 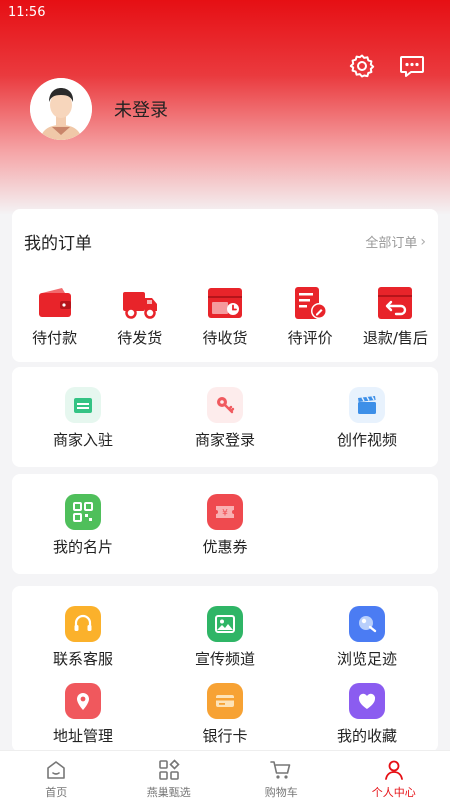 I want to click on bankcard-icon, so click(x=225, y=701).